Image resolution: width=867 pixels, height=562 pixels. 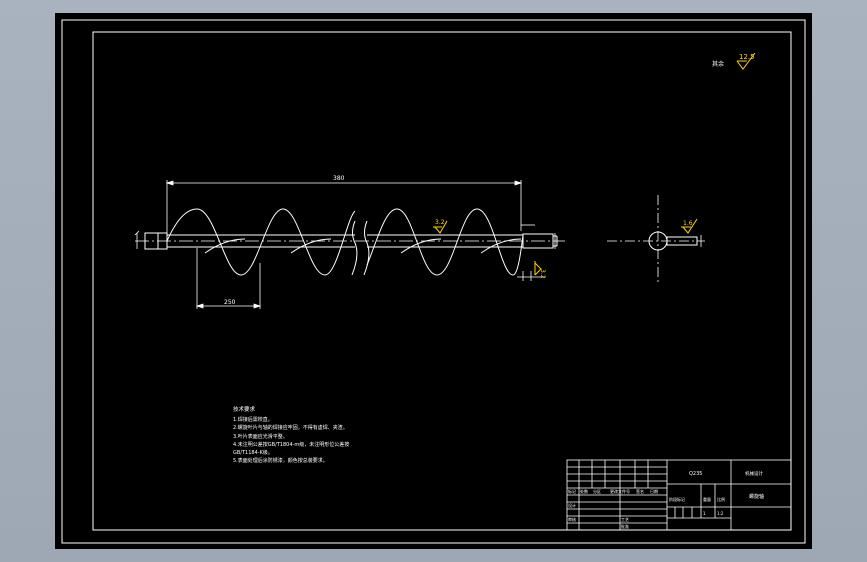 I want to click on material-text: Q235, so click(x=695, y=474).